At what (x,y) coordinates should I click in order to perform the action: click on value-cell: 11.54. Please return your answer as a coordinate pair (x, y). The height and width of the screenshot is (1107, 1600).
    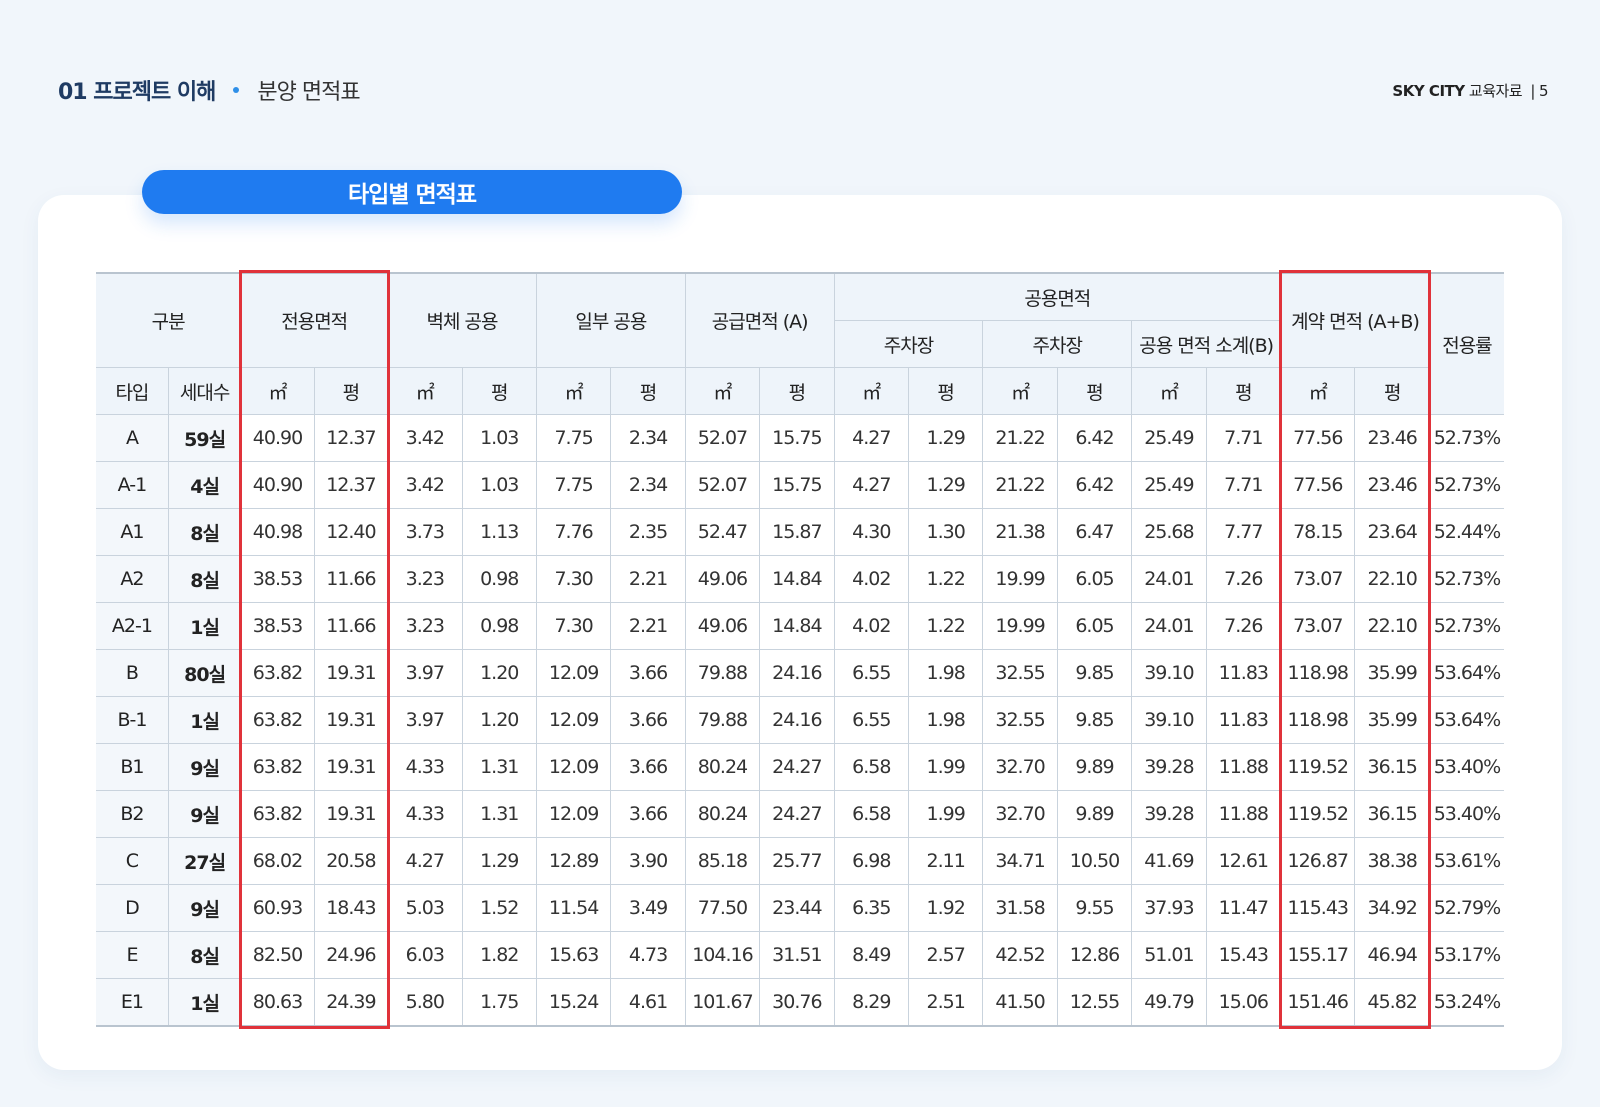
    Looking at the image, I should click on (573, 908).